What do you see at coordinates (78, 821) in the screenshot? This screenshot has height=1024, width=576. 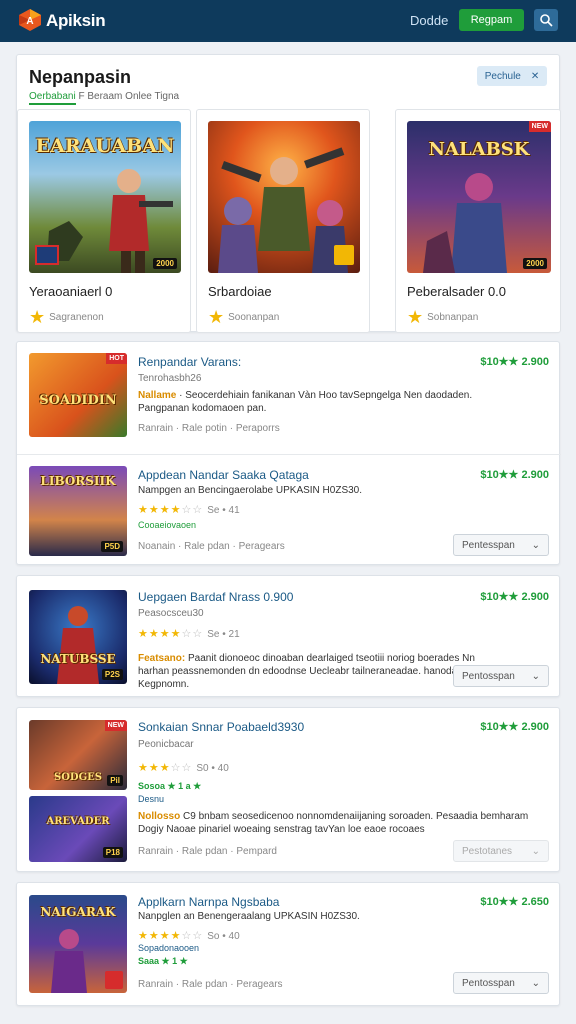 I see `artwork-title-text: AREVADER` at bounding box center [78, 821].